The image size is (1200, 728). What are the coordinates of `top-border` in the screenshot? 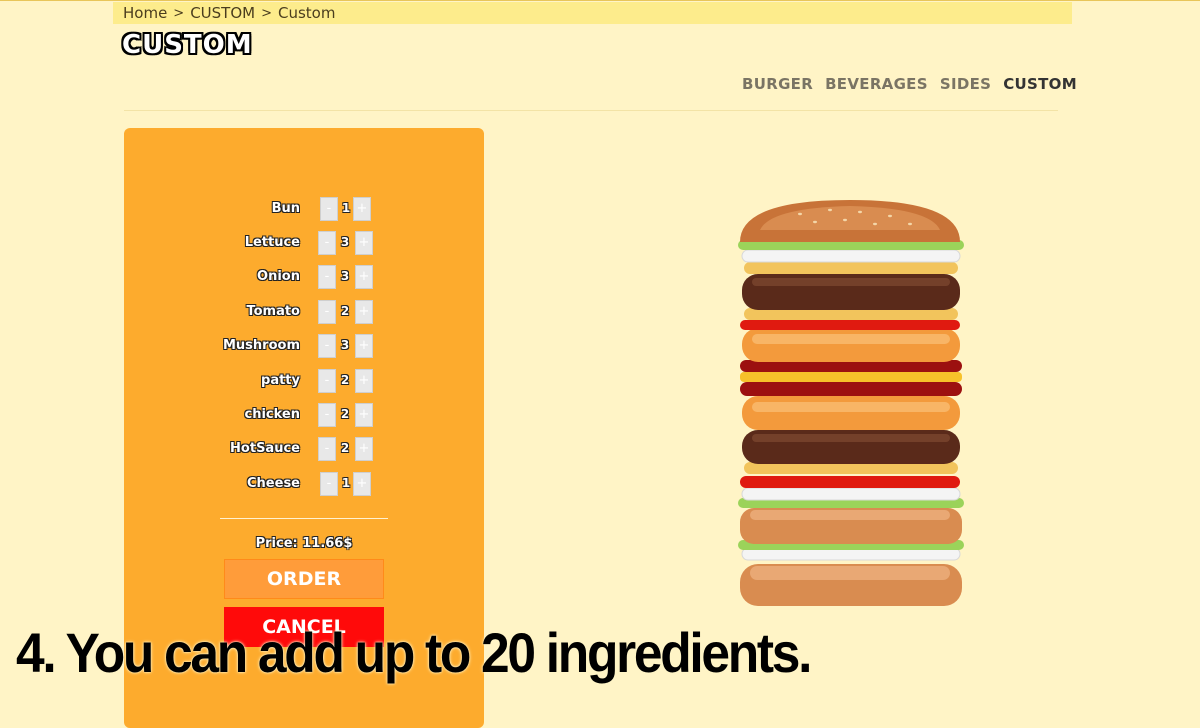 It's located at (600, 0).